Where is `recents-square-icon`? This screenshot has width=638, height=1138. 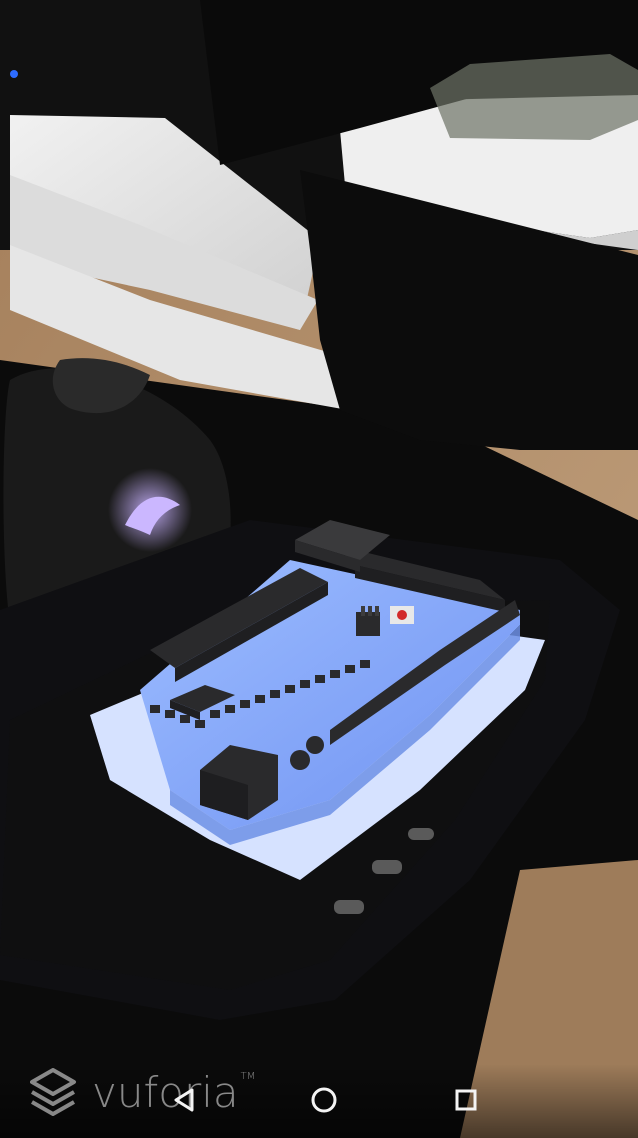 recents-square-icon is located at coordinates (466, 1100).